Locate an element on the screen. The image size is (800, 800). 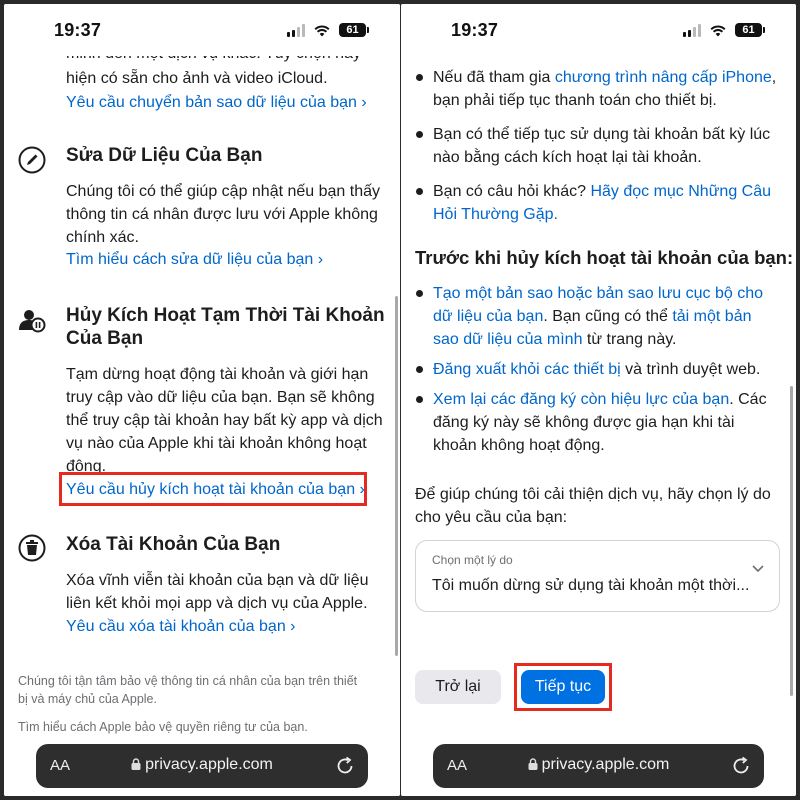
section-title-deactivate-cont: Của Bạn is located at coordinates (105, 338).